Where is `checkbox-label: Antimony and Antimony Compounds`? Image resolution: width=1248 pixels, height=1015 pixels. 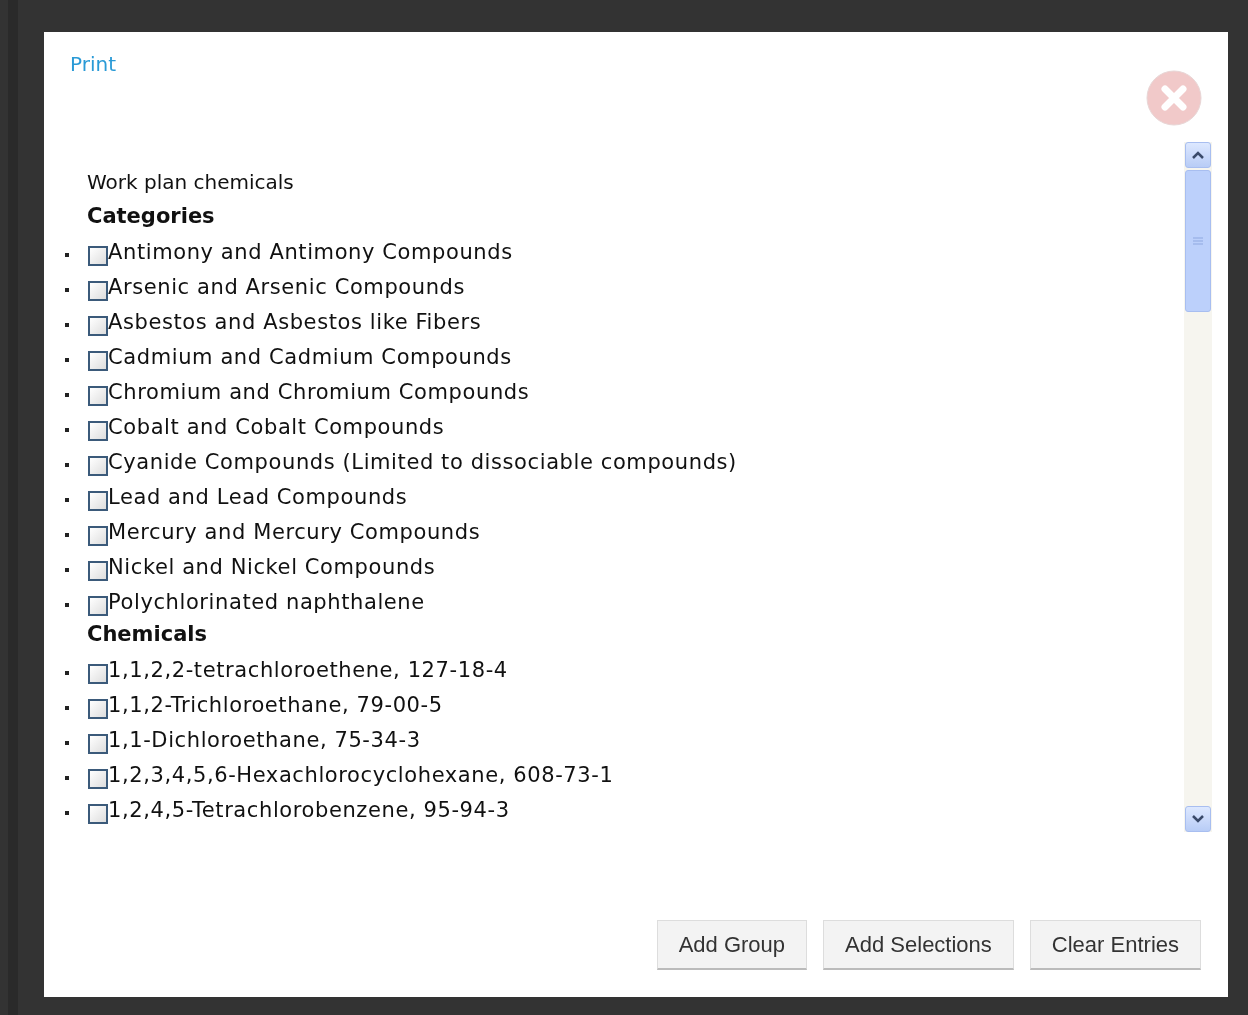 checkbox-label: Antimony and Antimony Compounds is located at coordinates (310, 251).